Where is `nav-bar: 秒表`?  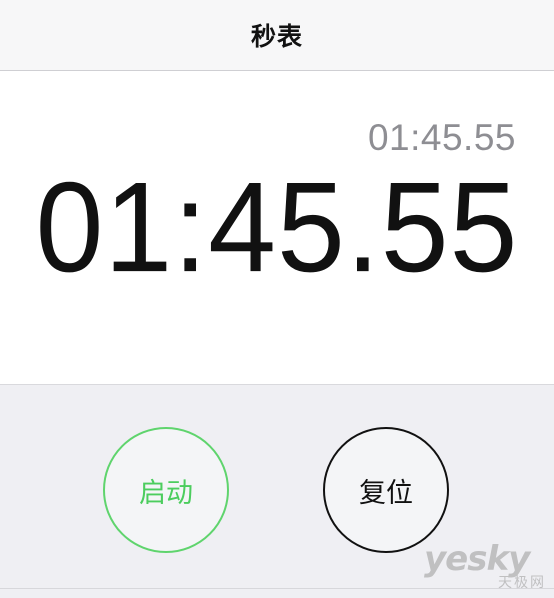
nav-bar: 秒表 is located at coordinates (277, 35).